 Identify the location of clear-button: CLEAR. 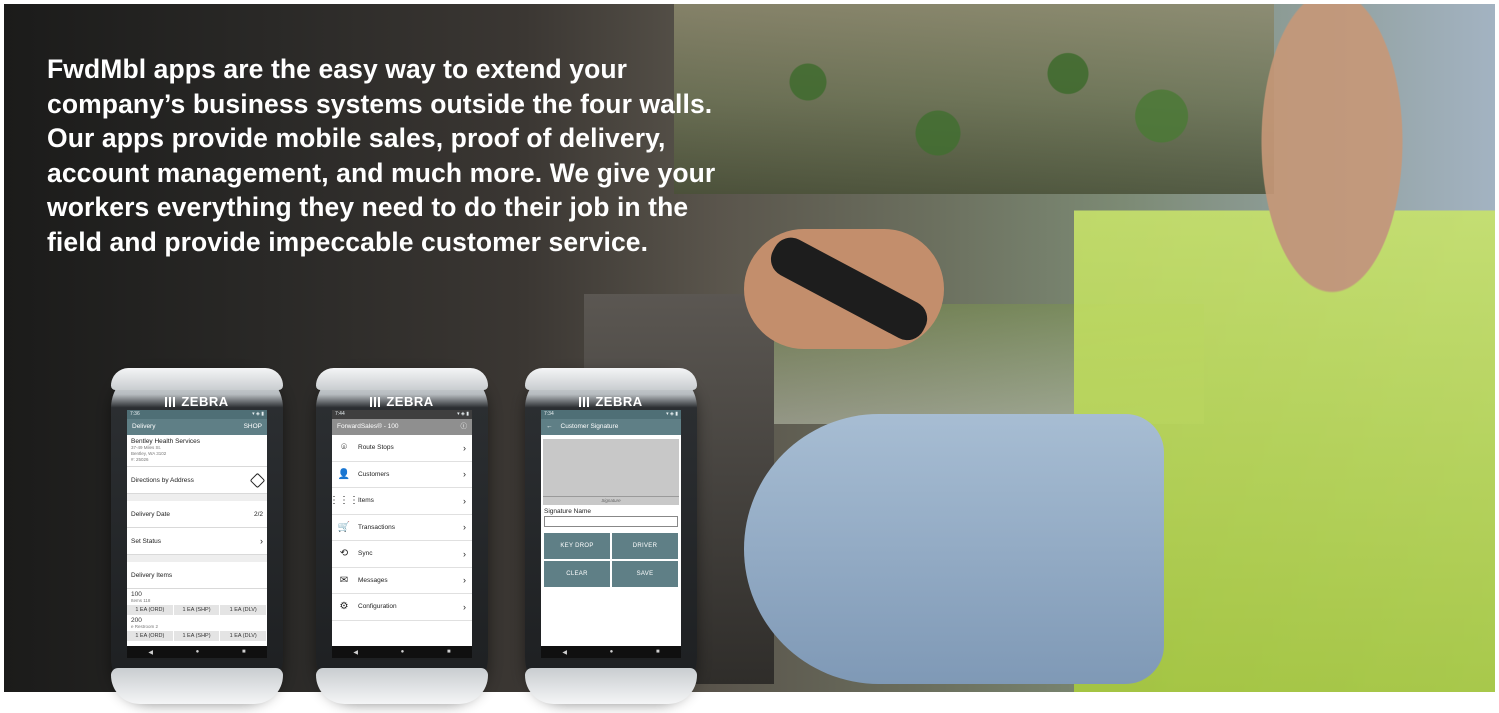
(577, 574).